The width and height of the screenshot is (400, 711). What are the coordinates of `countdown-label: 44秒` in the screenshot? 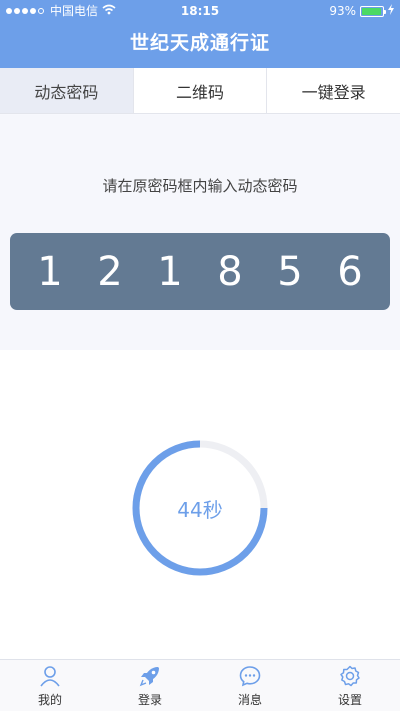 It's located at (200, 509).